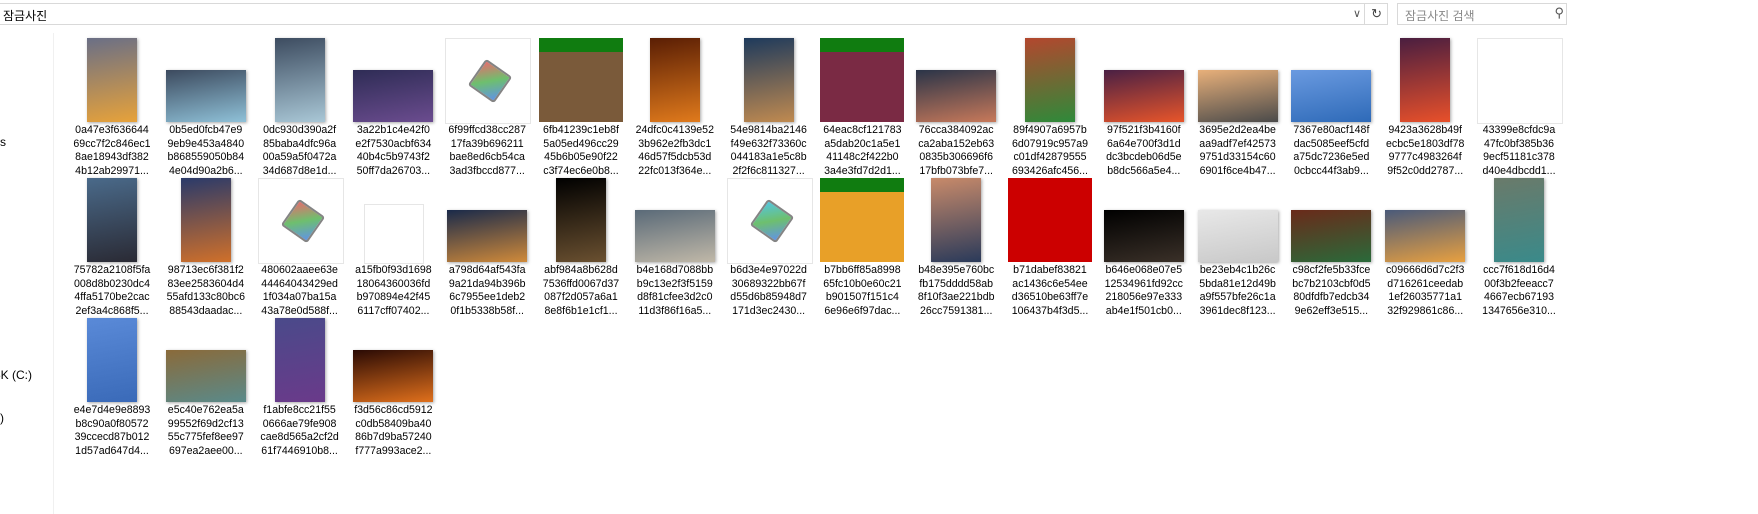 This screenshot has height=514, width=1758. I want to click on search-input: 잠금사진 검색, so click(1440, 15).